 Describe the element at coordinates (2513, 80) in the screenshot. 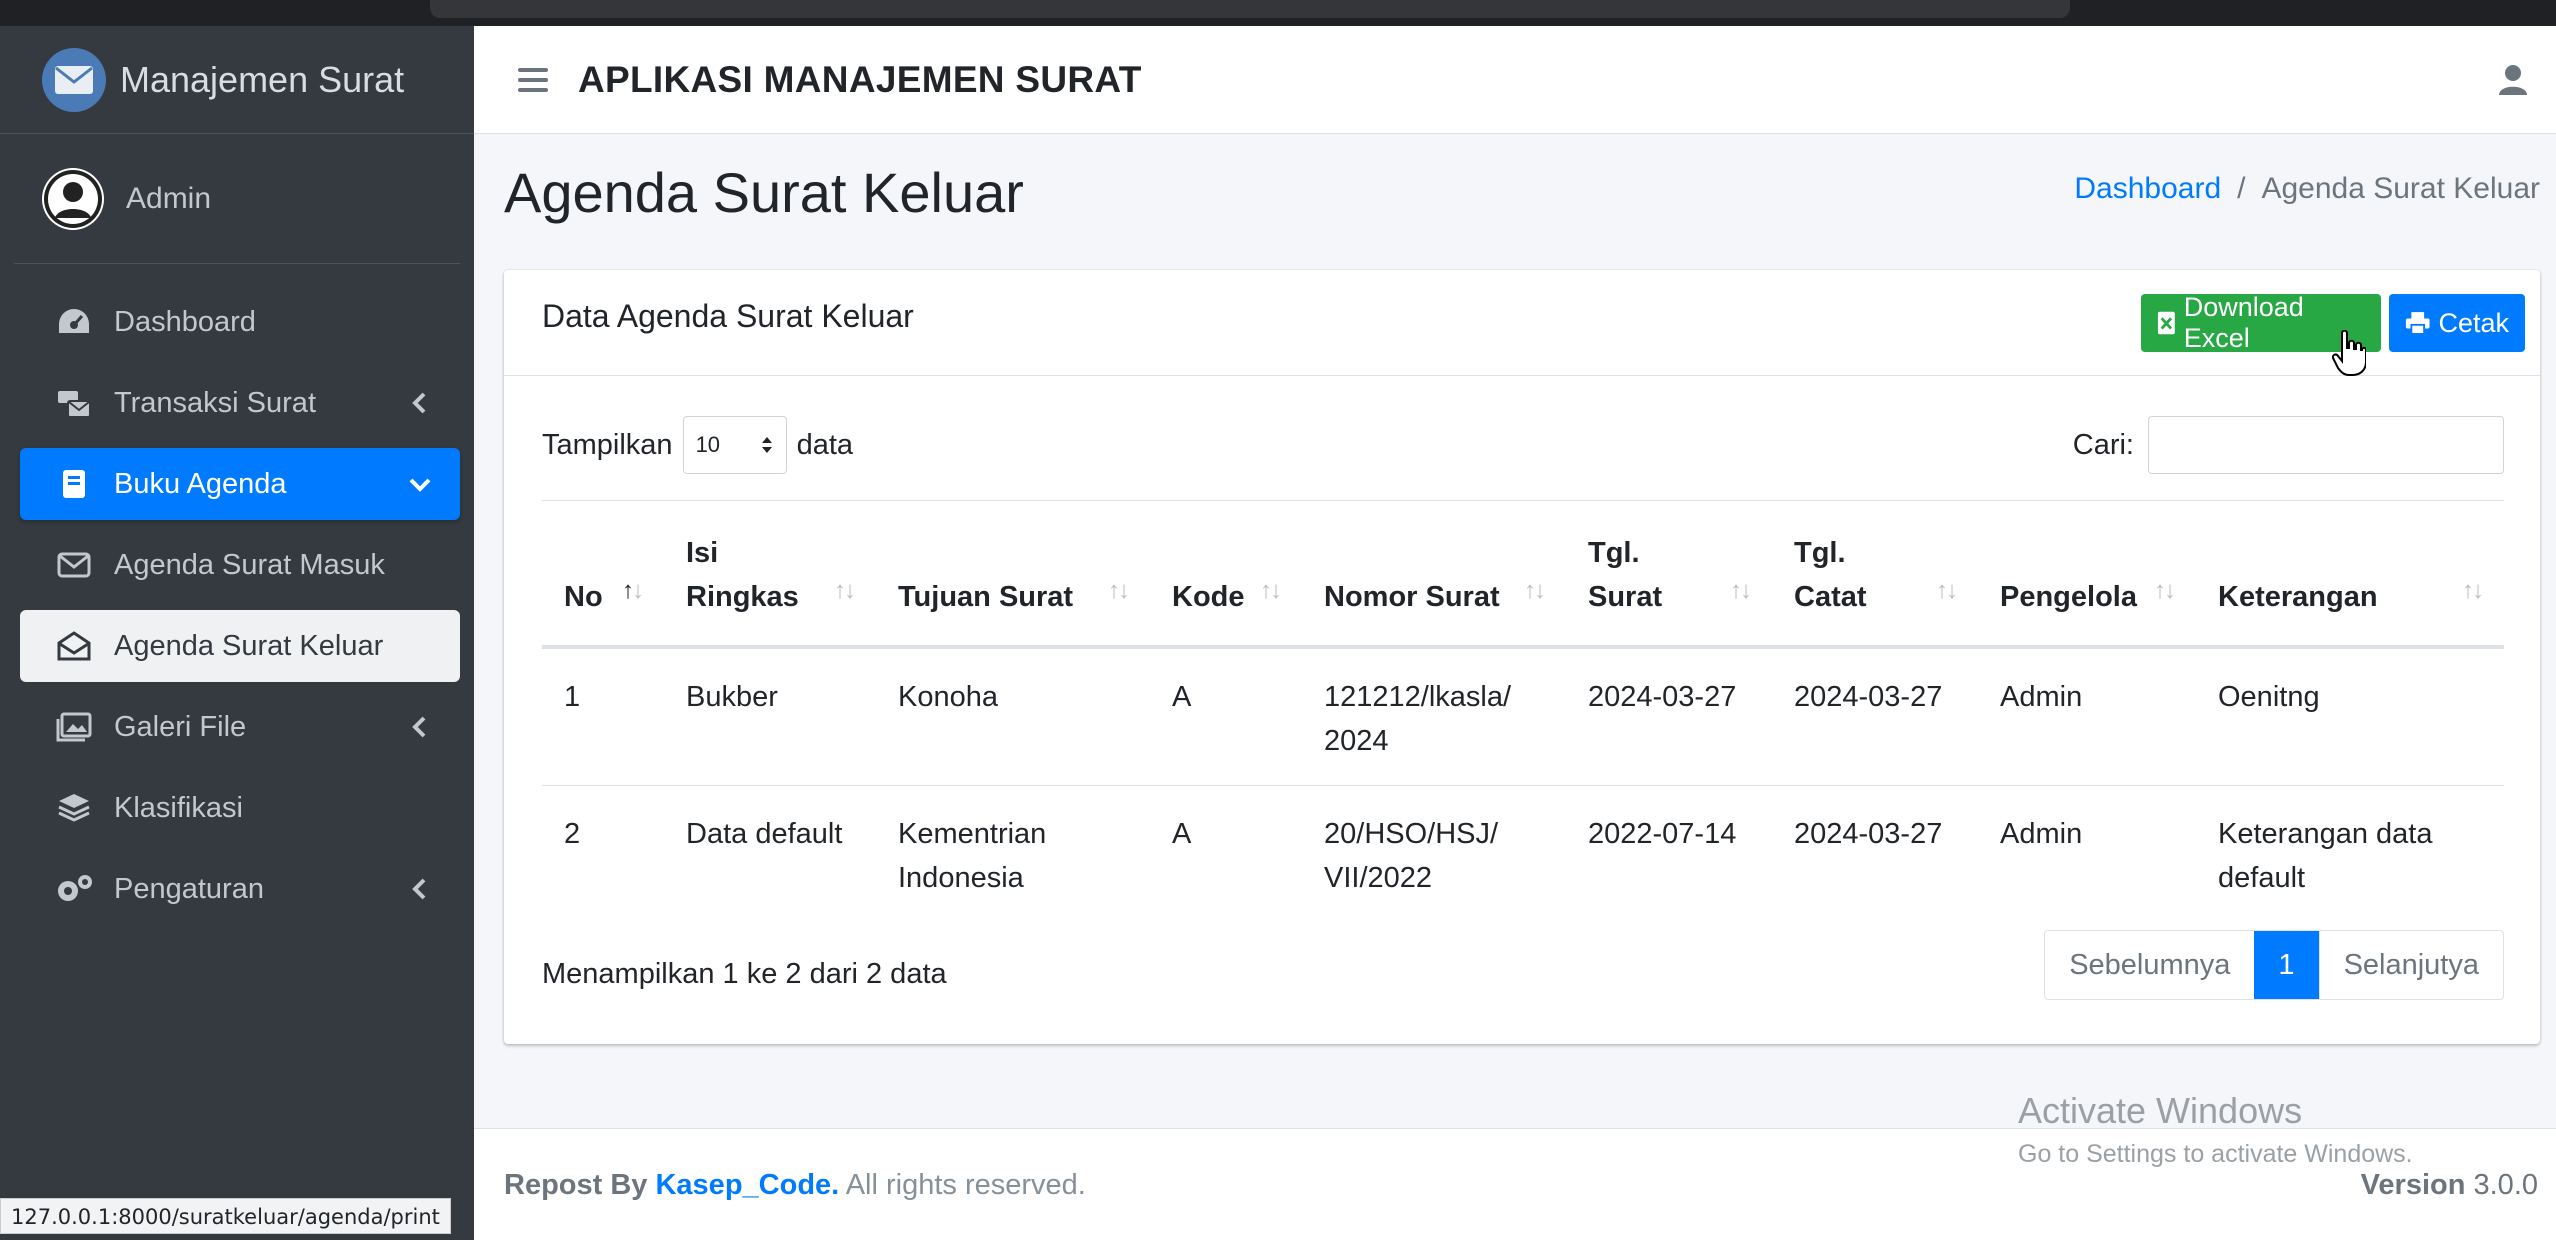

I see `user-icon` at that location.